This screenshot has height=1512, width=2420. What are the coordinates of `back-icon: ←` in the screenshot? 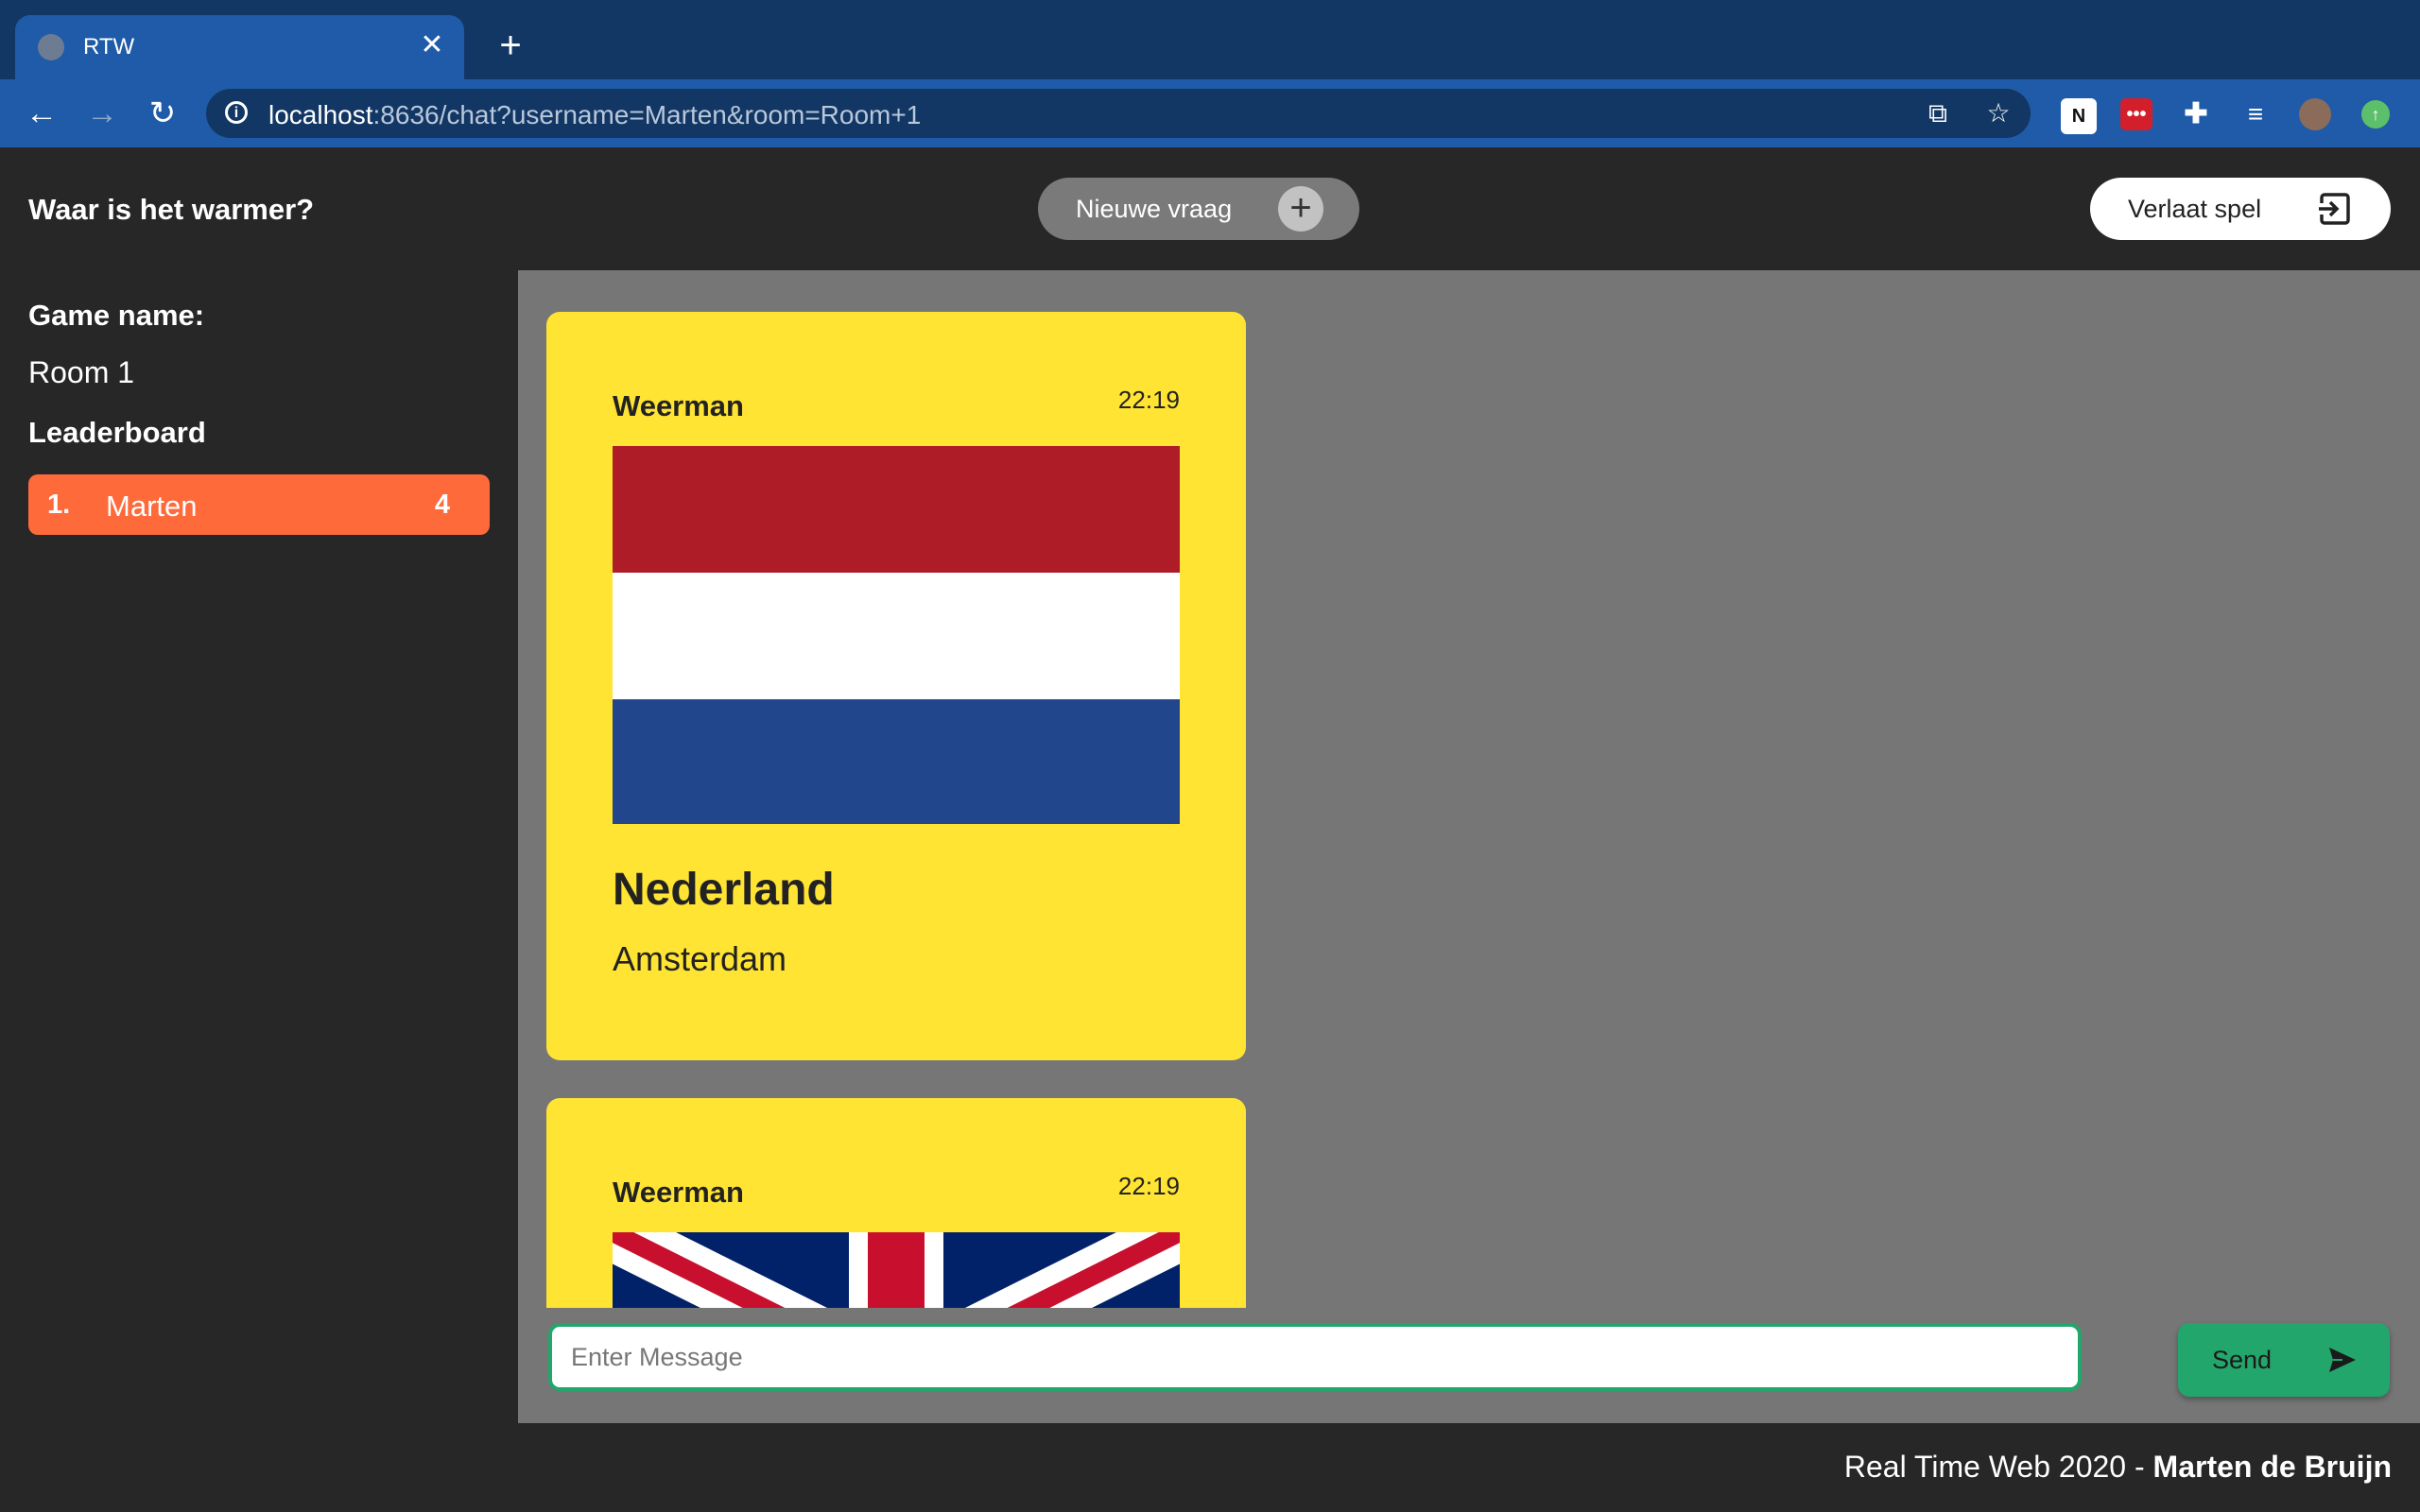 It's located at (41, 113).